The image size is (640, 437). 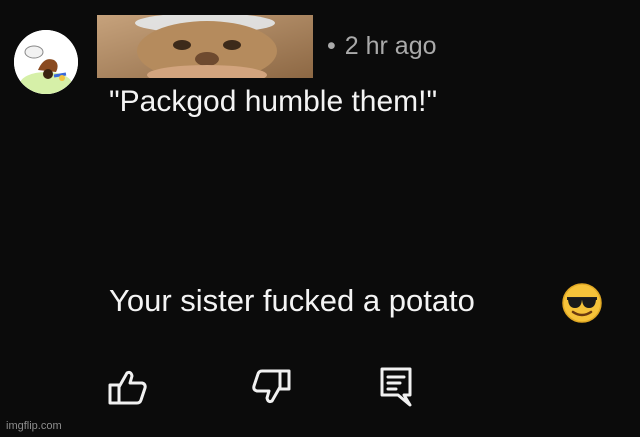 I want to click on reply-button, so click(x=398, y=387).